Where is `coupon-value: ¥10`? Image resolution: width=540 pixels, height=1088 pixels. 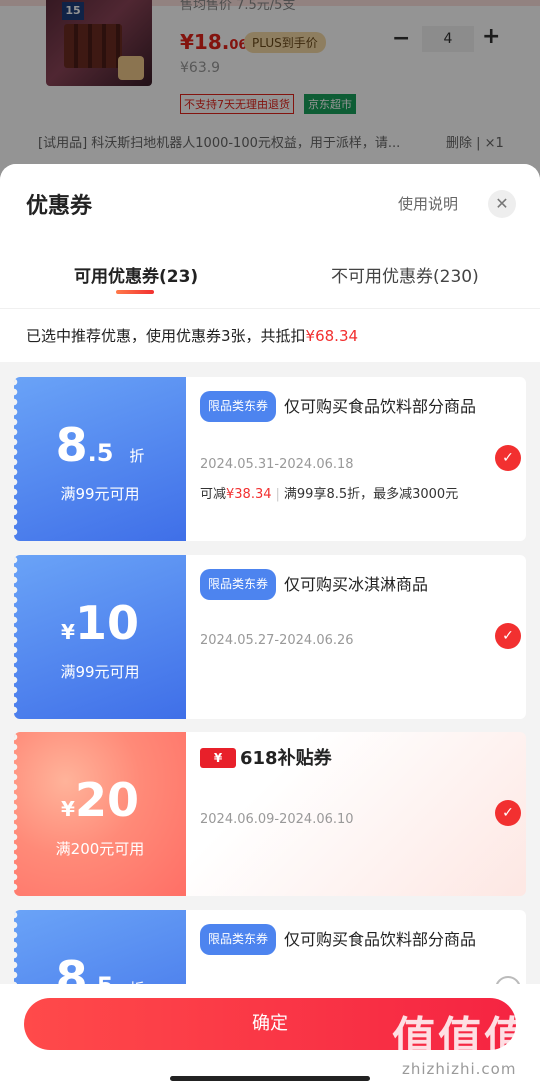 coupon-value: ¥10 is located at coordinates (100, 623).